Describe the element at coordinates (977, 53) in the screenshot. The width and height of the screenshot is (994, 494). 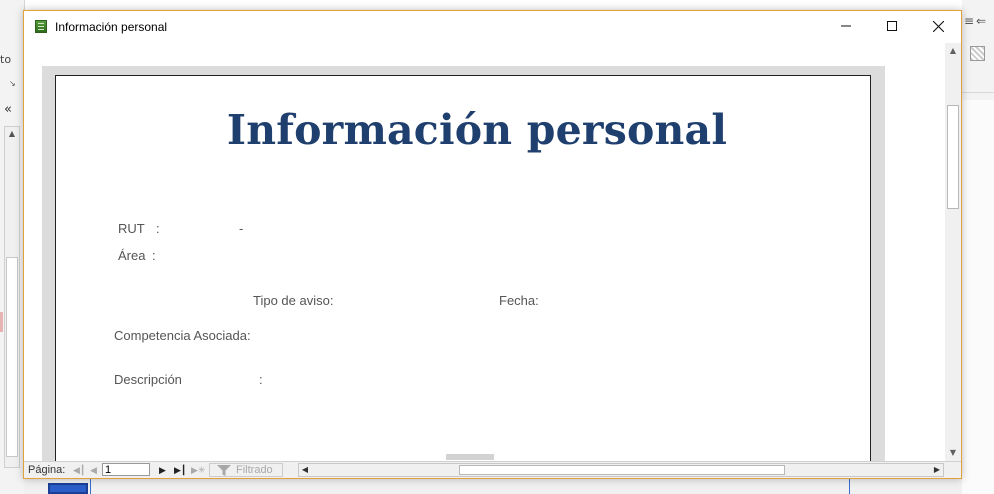
I see `gridlines-icon` at that location.